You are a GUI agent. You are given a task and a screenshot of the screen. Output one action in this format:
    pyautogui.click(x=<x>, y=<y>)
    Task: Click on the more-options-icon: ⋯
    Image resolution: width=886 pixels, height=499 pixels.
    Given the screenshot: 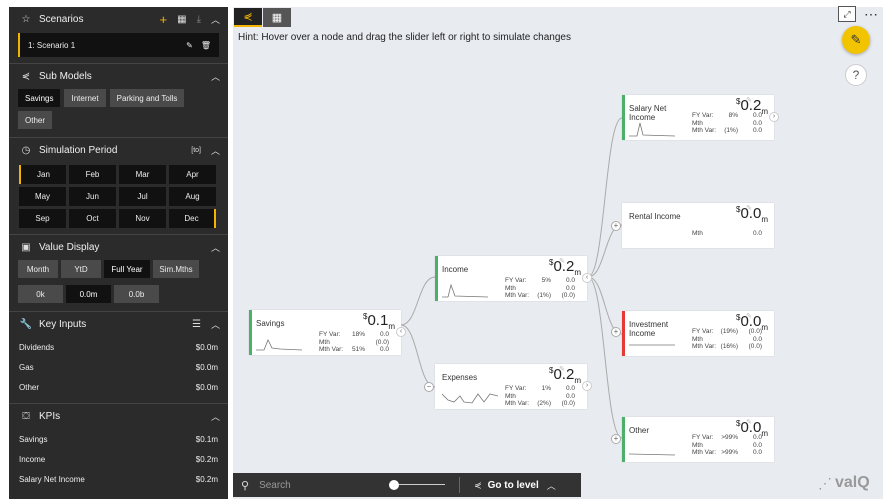 What is the action you would take?
    pyautogui.click(x=871, y=14)
    